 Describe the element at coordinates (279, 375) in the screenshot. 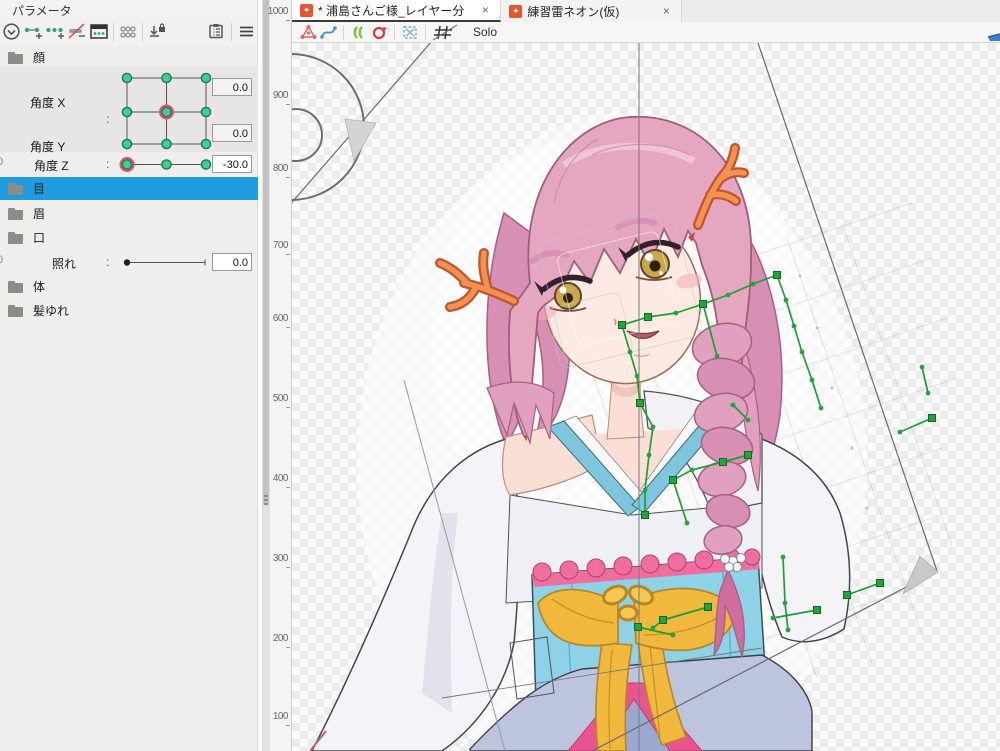

I see `vertical-ruler: 1000 900 800 700 600 500 400 300 200 100` at that location.